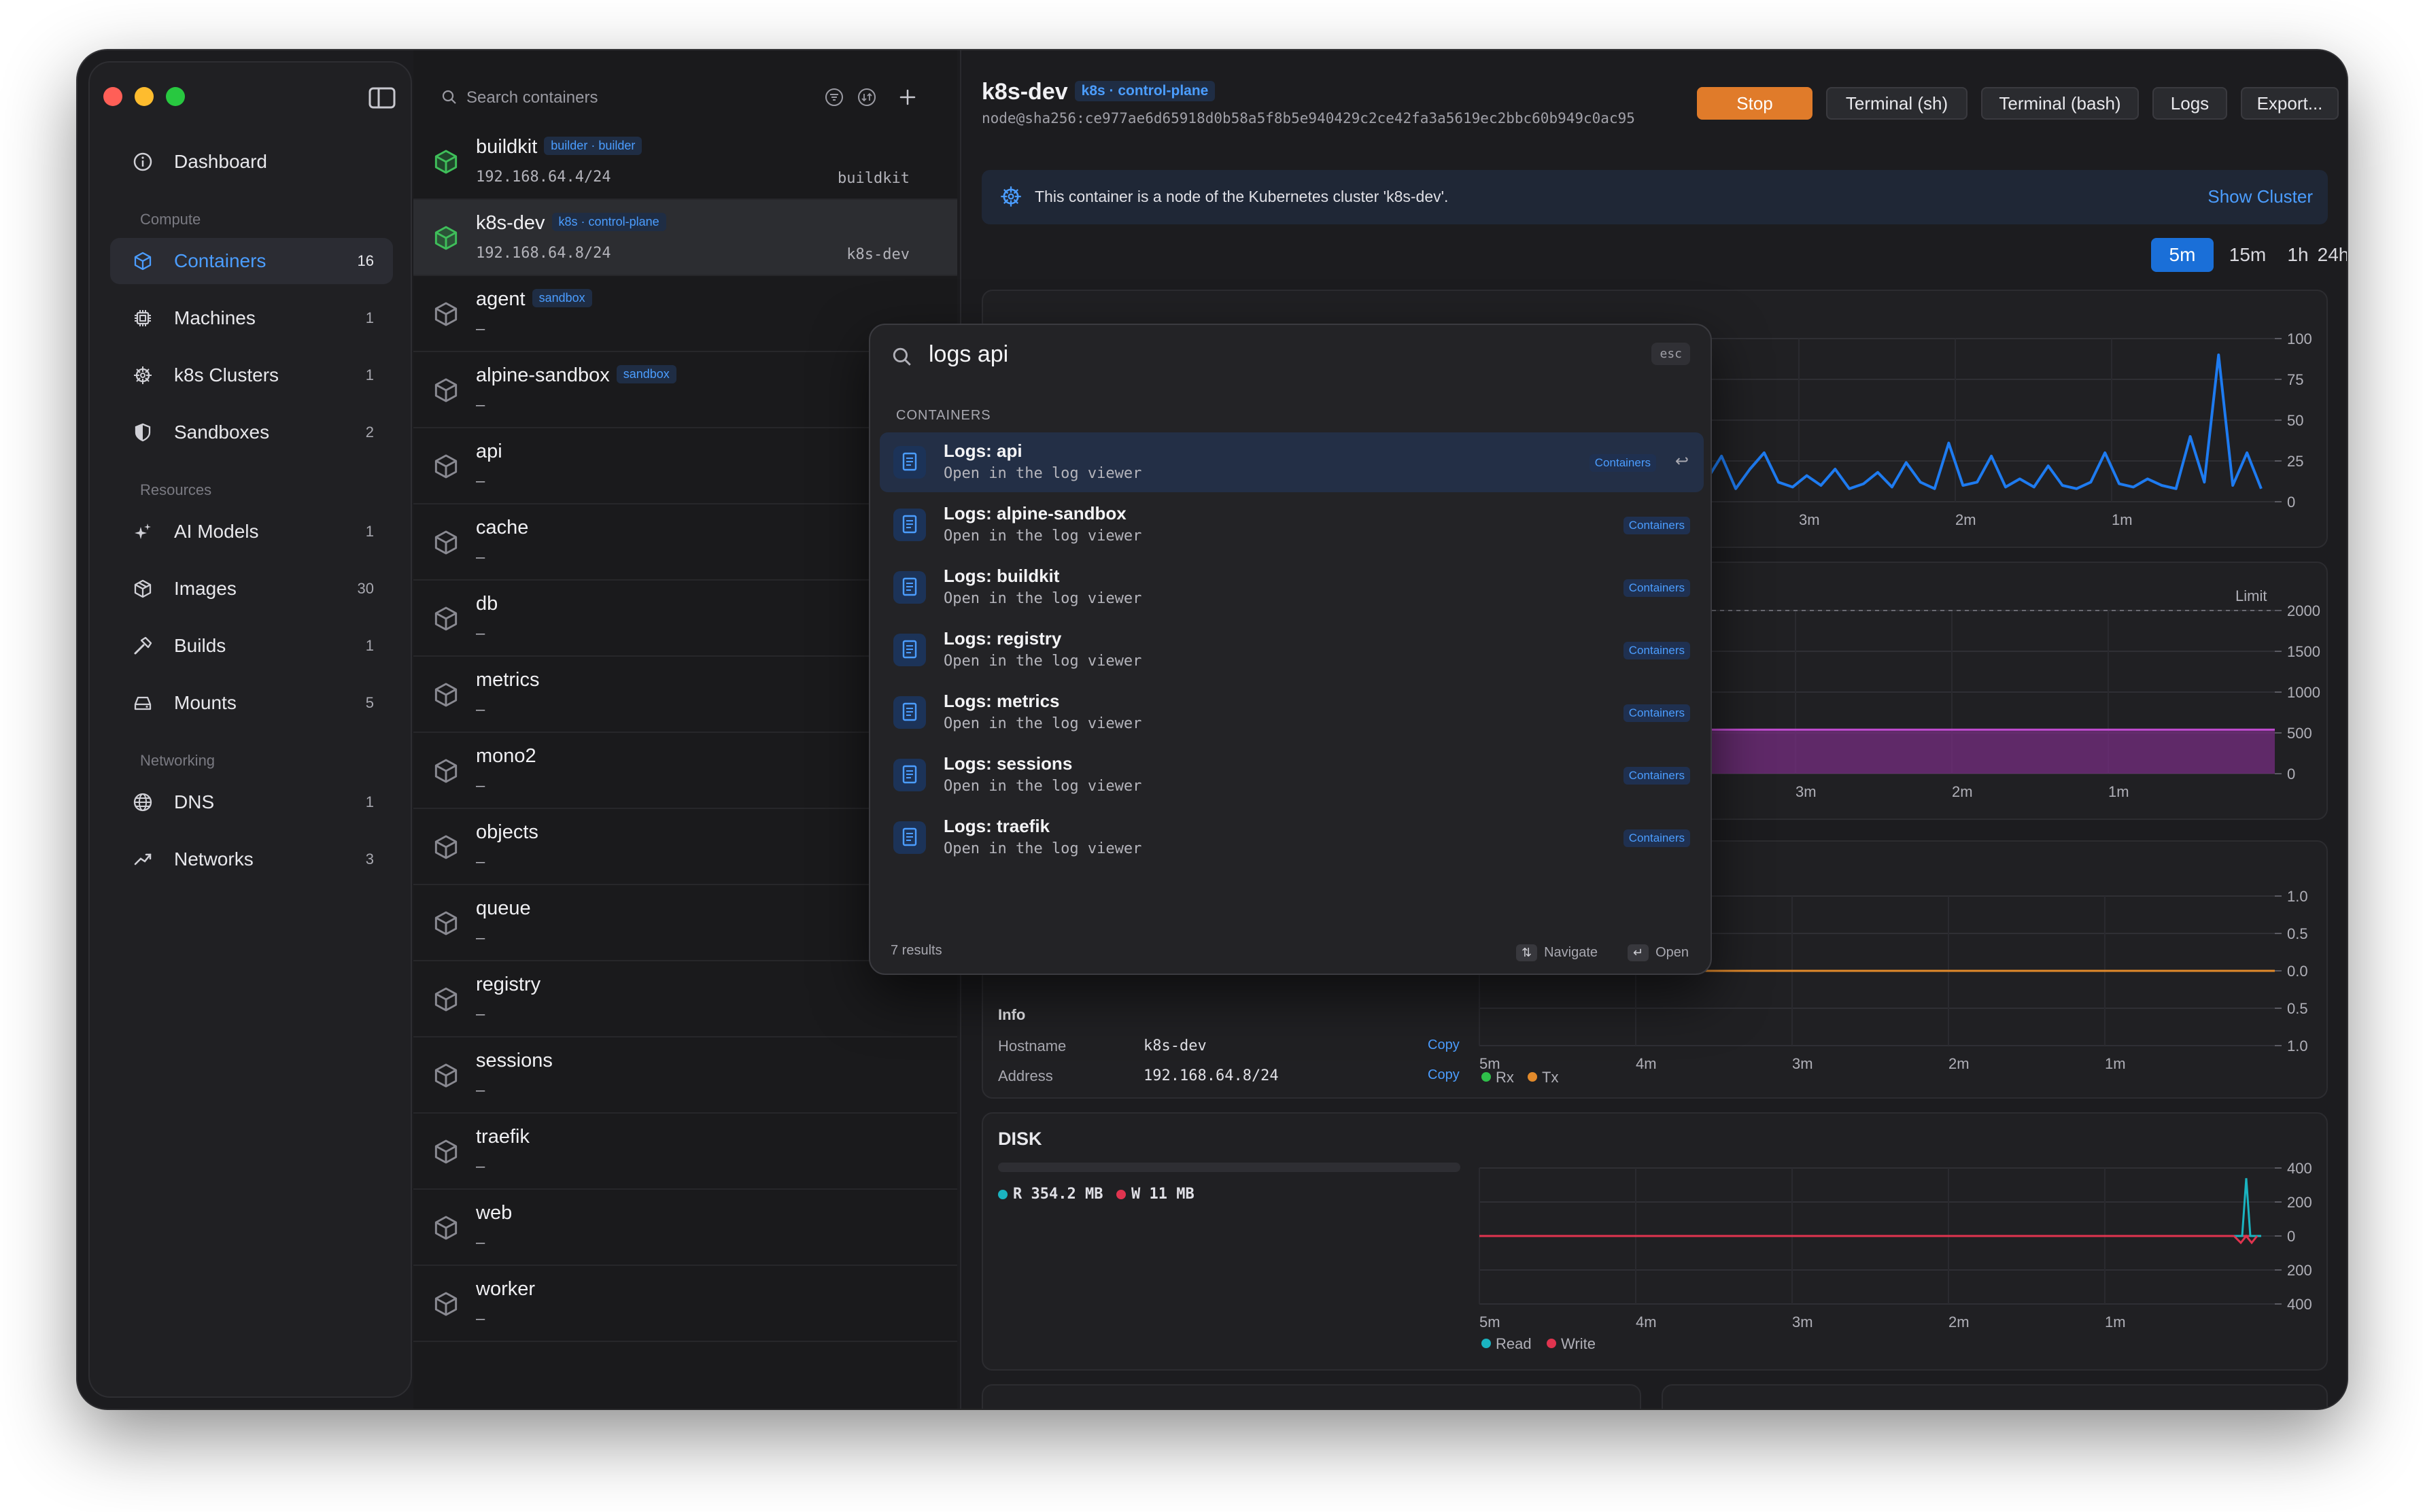  Describe the element at coordinates (252, 802) in the screenshot. I see `sidebar-item-dns: DNS 1` at that location.